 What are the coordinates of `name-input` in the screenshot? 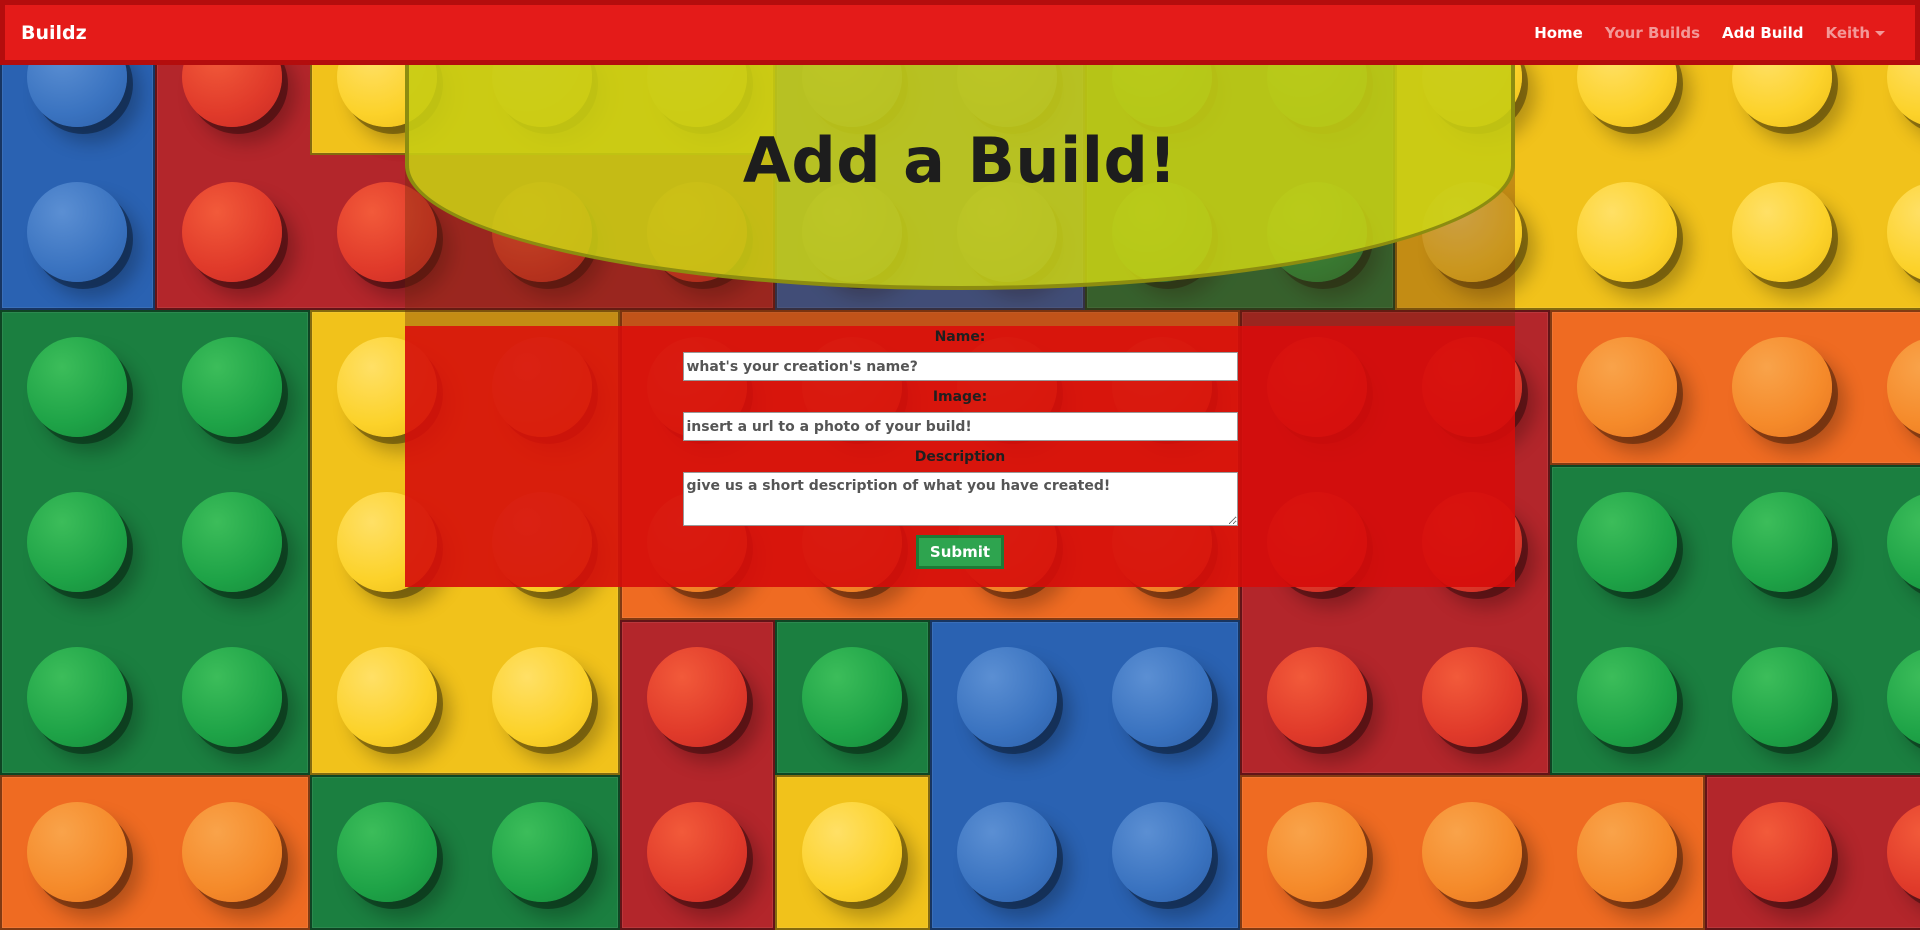 It's located at (960, 366).